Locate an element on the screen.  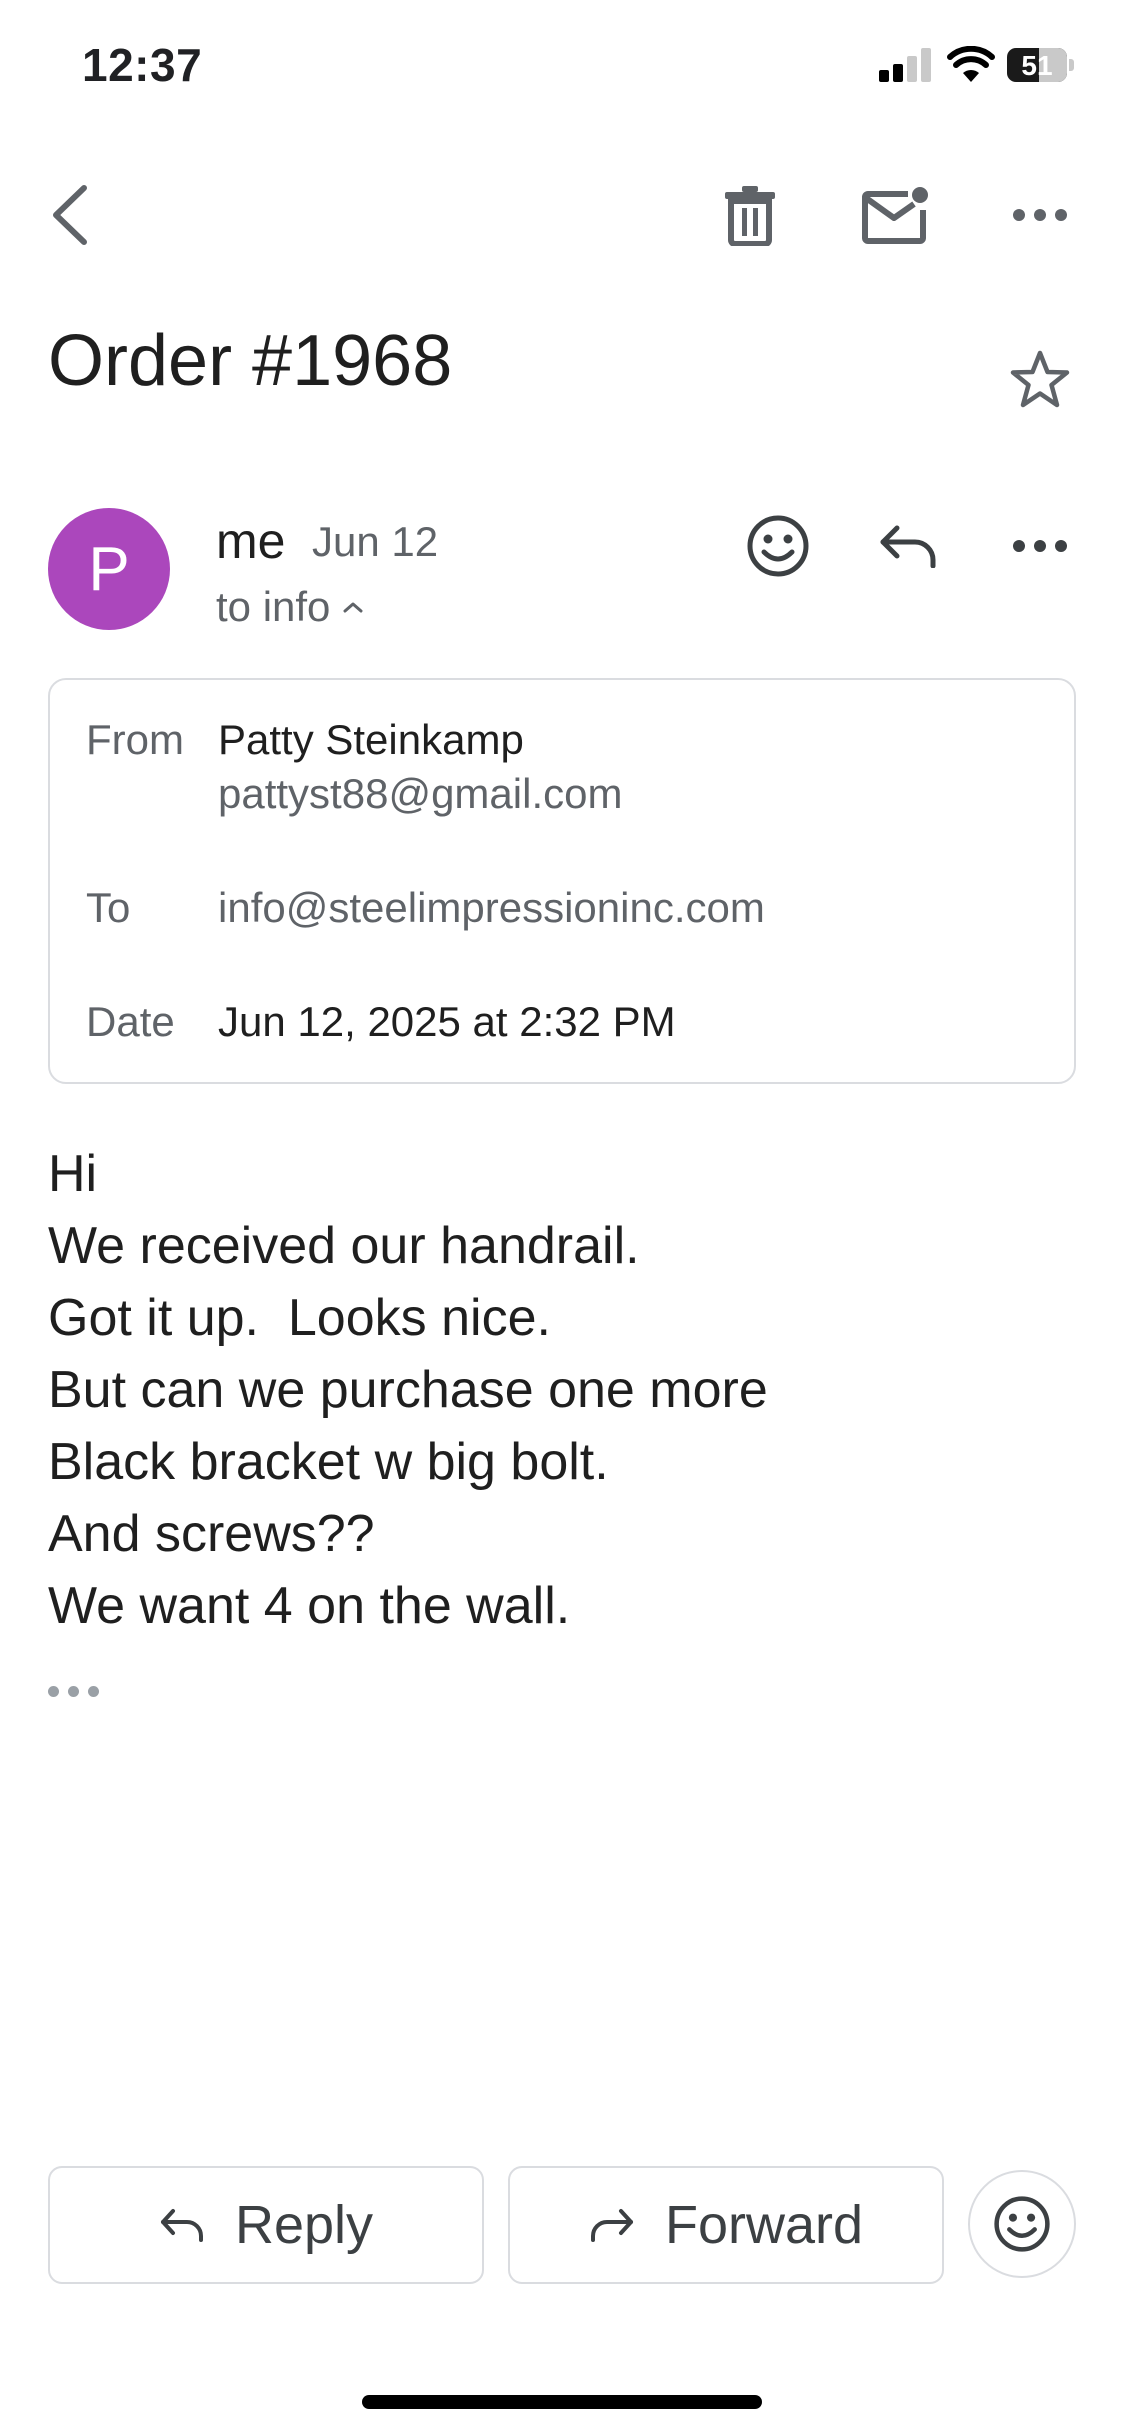
from-email: pattyst88@gmail.com is located at coordinates (420, 794).